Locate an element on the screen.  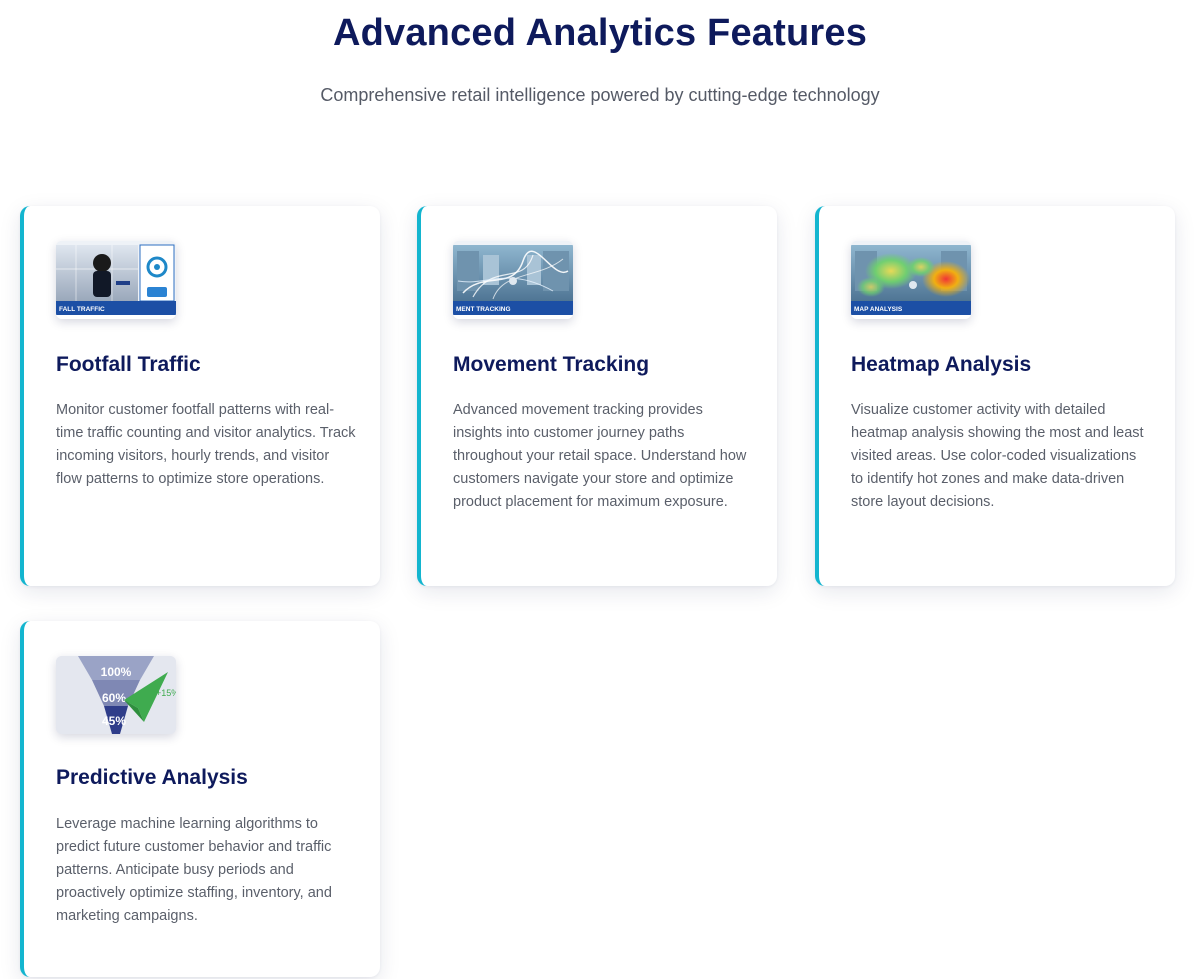
movement-thumbnail: MENT TRACKING is located at coordinates (513, 280).